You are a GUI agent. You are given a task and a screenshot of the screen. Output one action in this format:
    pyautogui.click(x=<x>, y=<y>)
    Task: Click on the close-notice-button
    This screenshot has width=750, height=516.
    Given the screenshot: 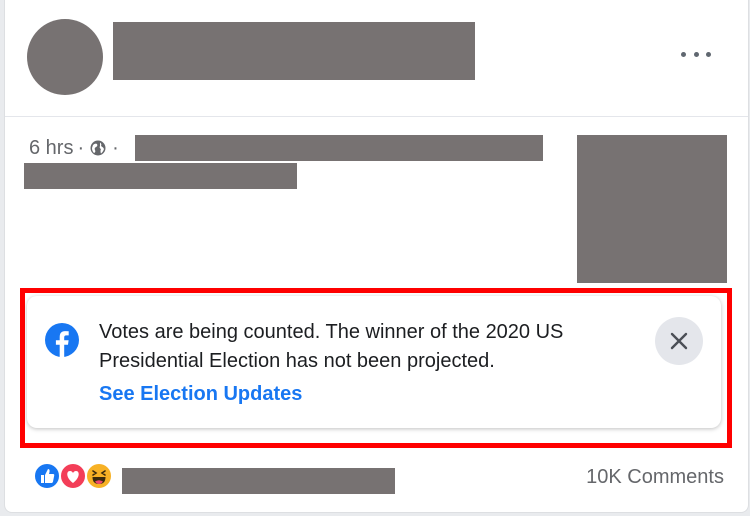 What is the action you would take?
    pyautogui.click(x=679, y=341)
    